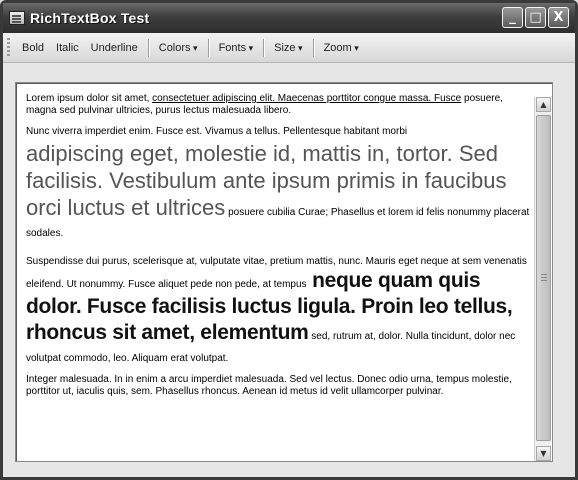 Image resolution: width=578 pixels, height=480 pixels. Describe the element at coordinates (90, 18) in the screenshot. I see `window-title: RichTextBox Test` at that location.